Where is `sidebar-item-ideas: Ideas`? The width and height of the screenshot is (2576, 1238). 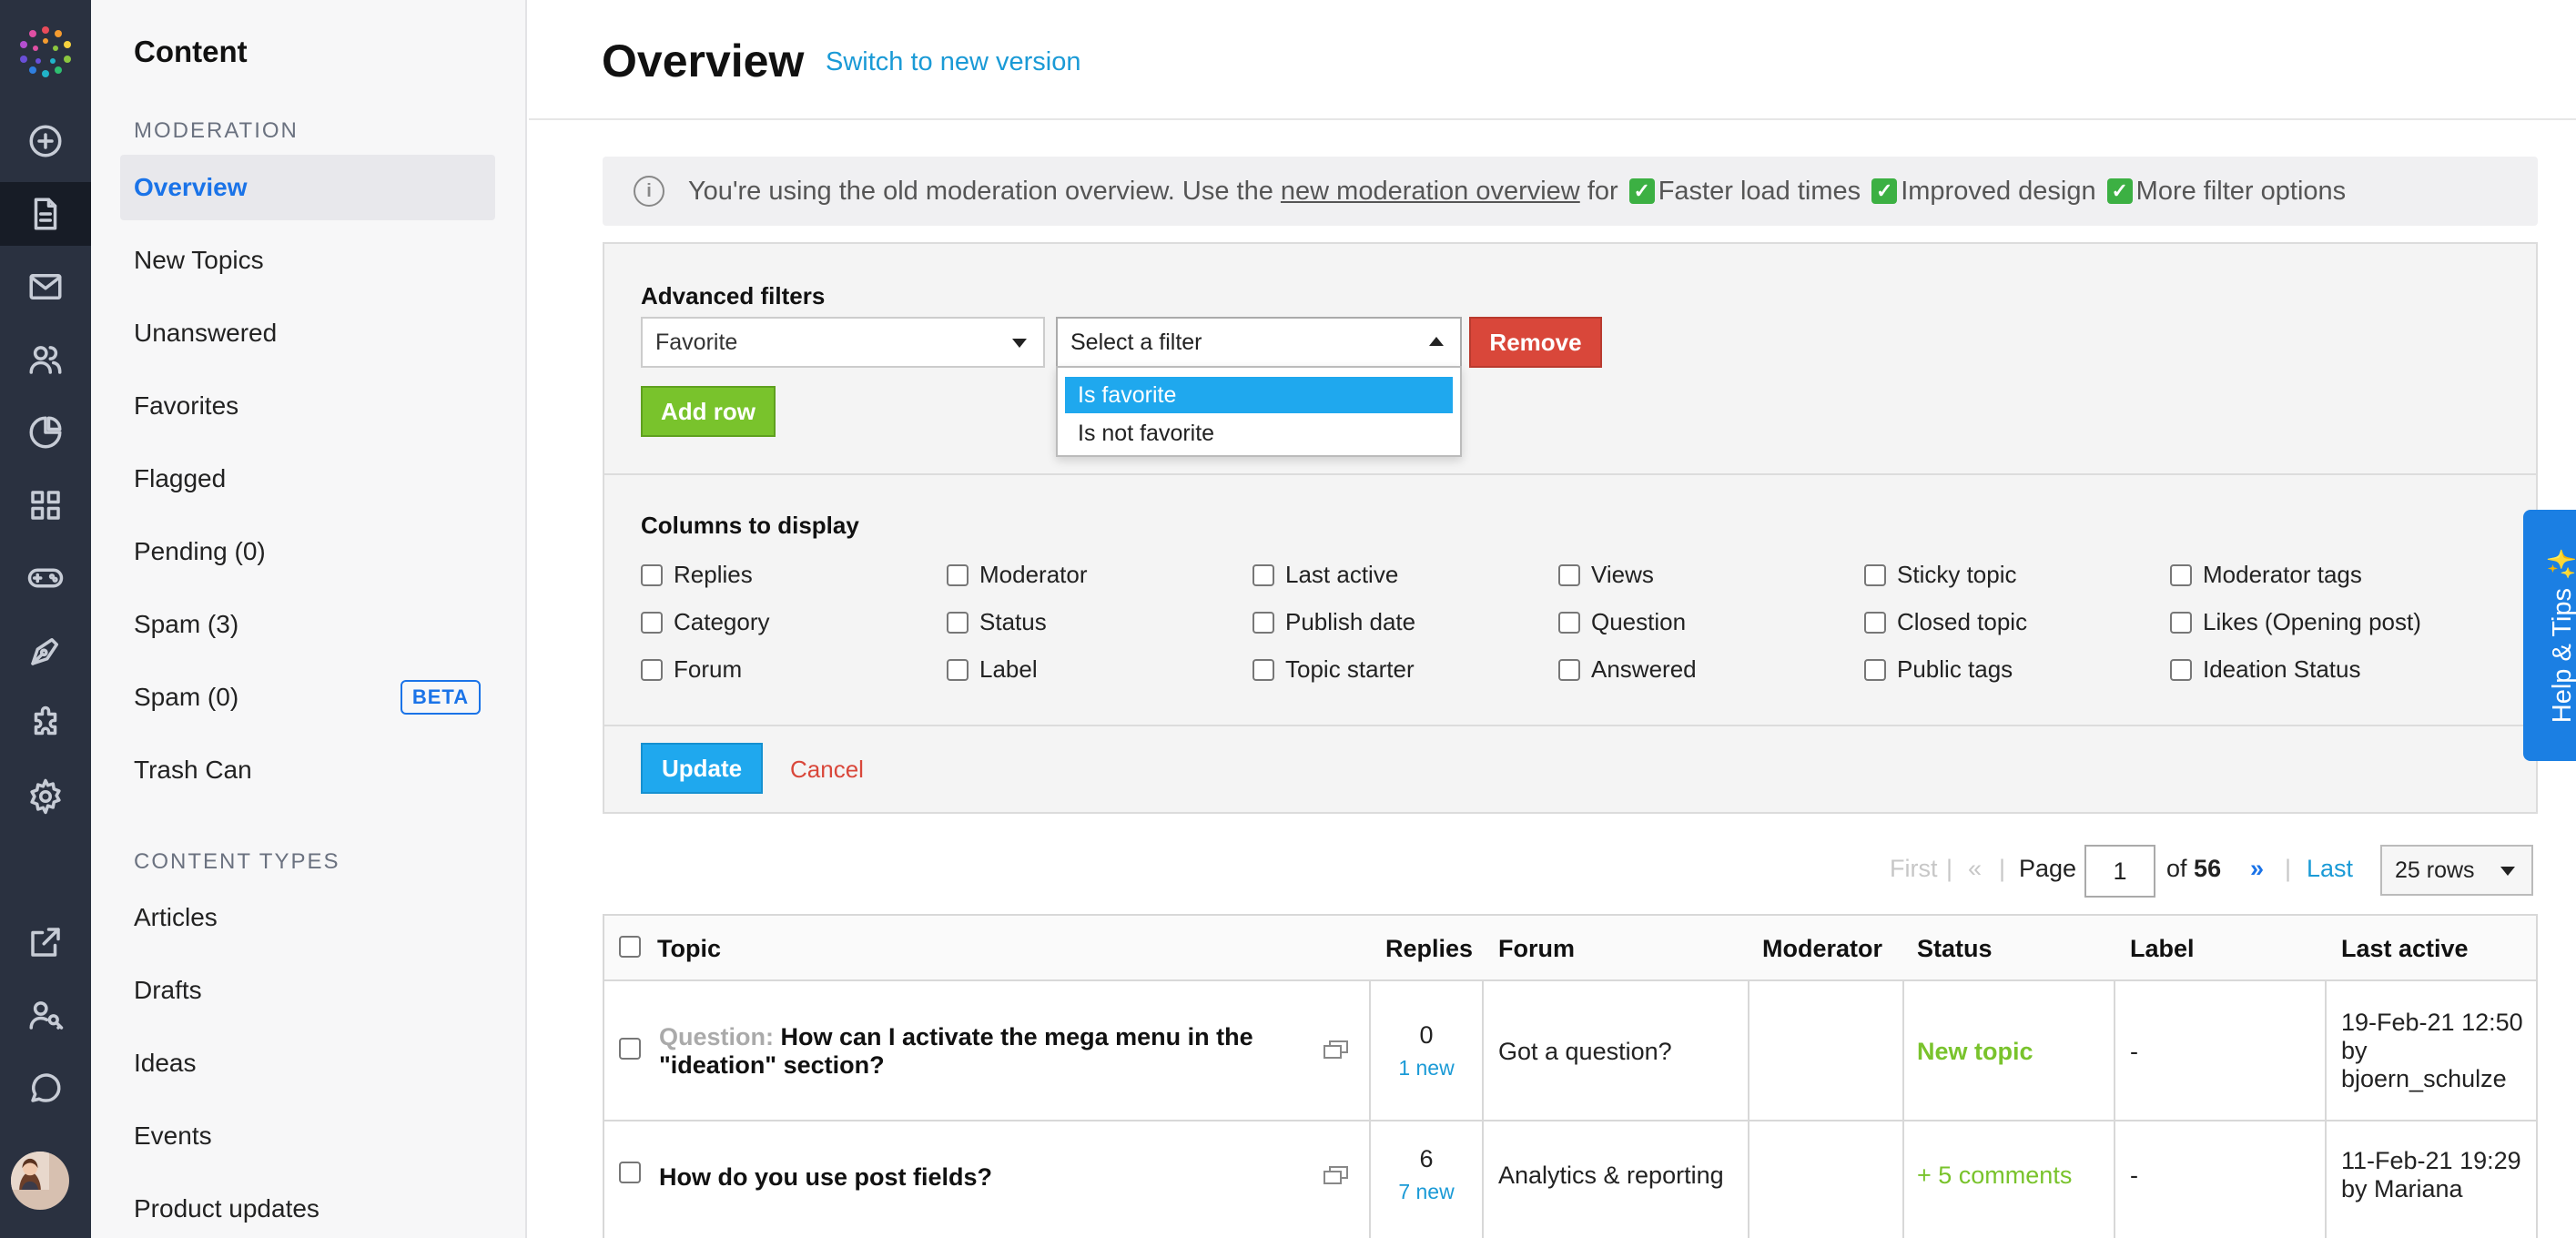 sidebar-item-ideas: Ideas is located at coordinates (307, 1063).